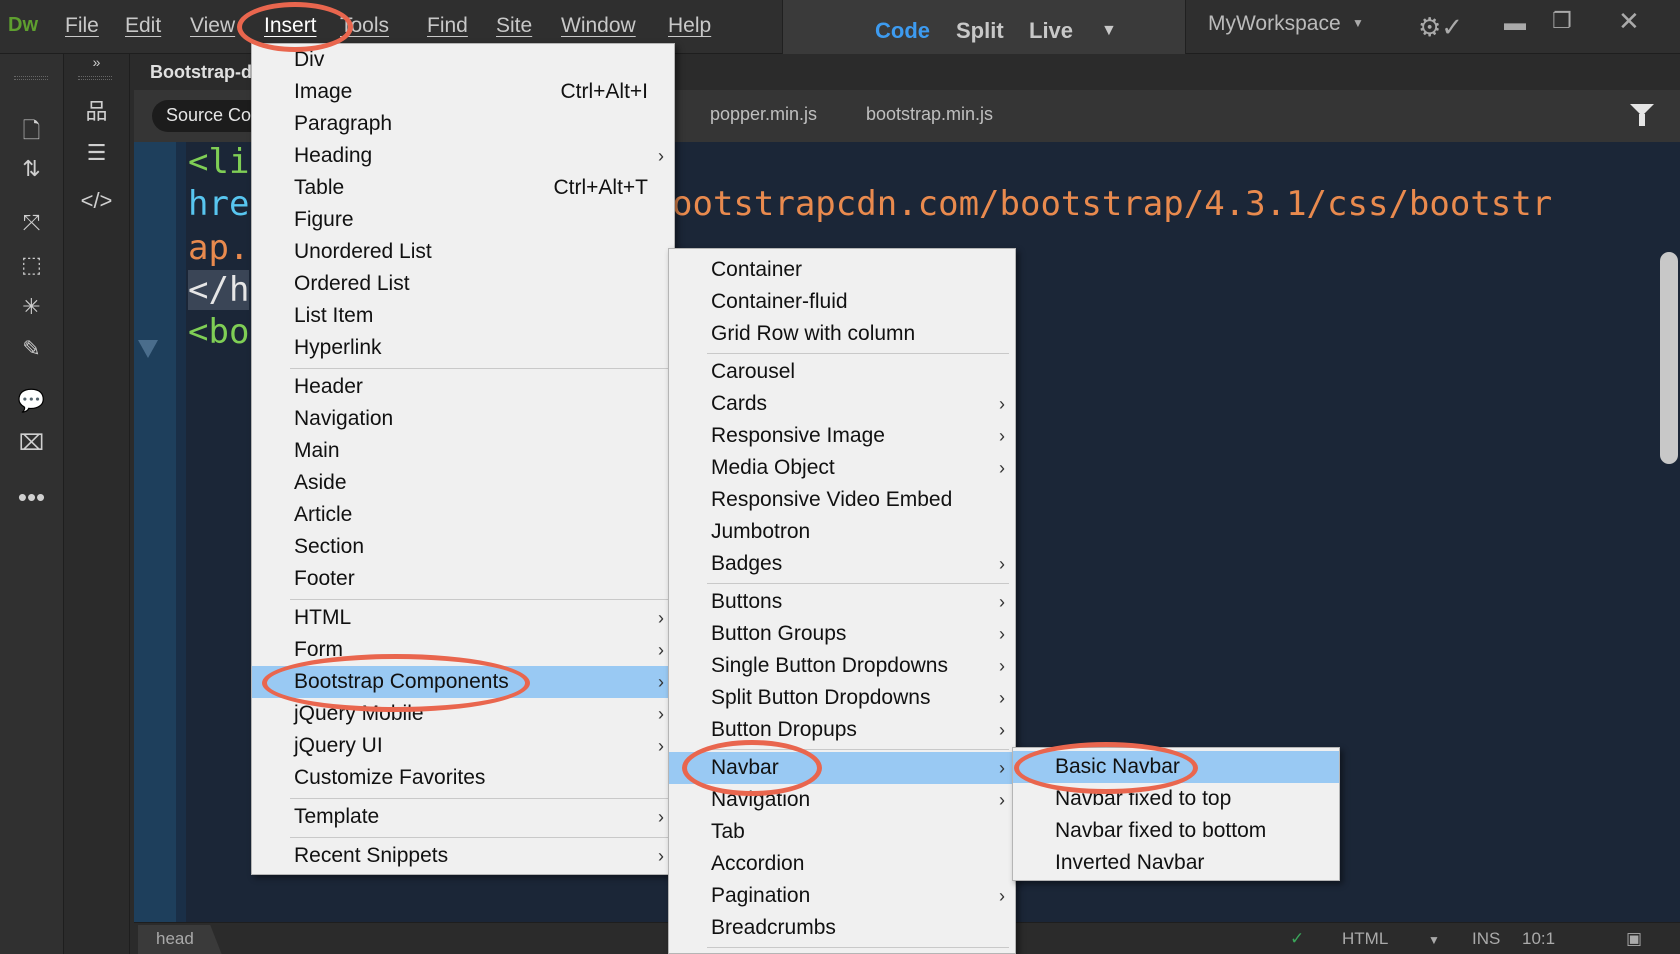 The image size is (1680, 954). Describe the element at coordinates (463, 60) in the screenshot. I see `menu-item-div: Div` at that location.